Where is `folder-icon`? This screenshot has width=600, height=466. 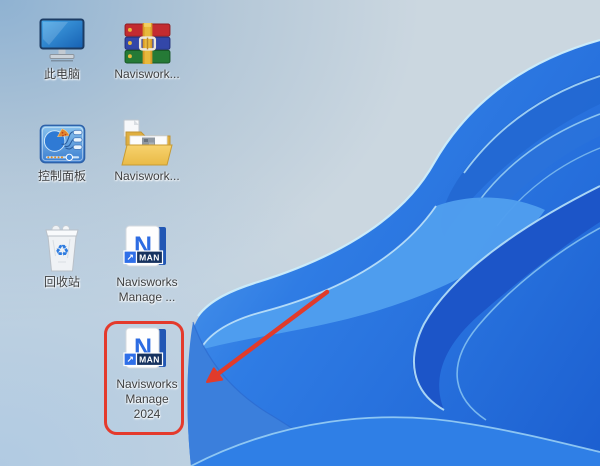
folder-icon is located at coordinates (147, 142).